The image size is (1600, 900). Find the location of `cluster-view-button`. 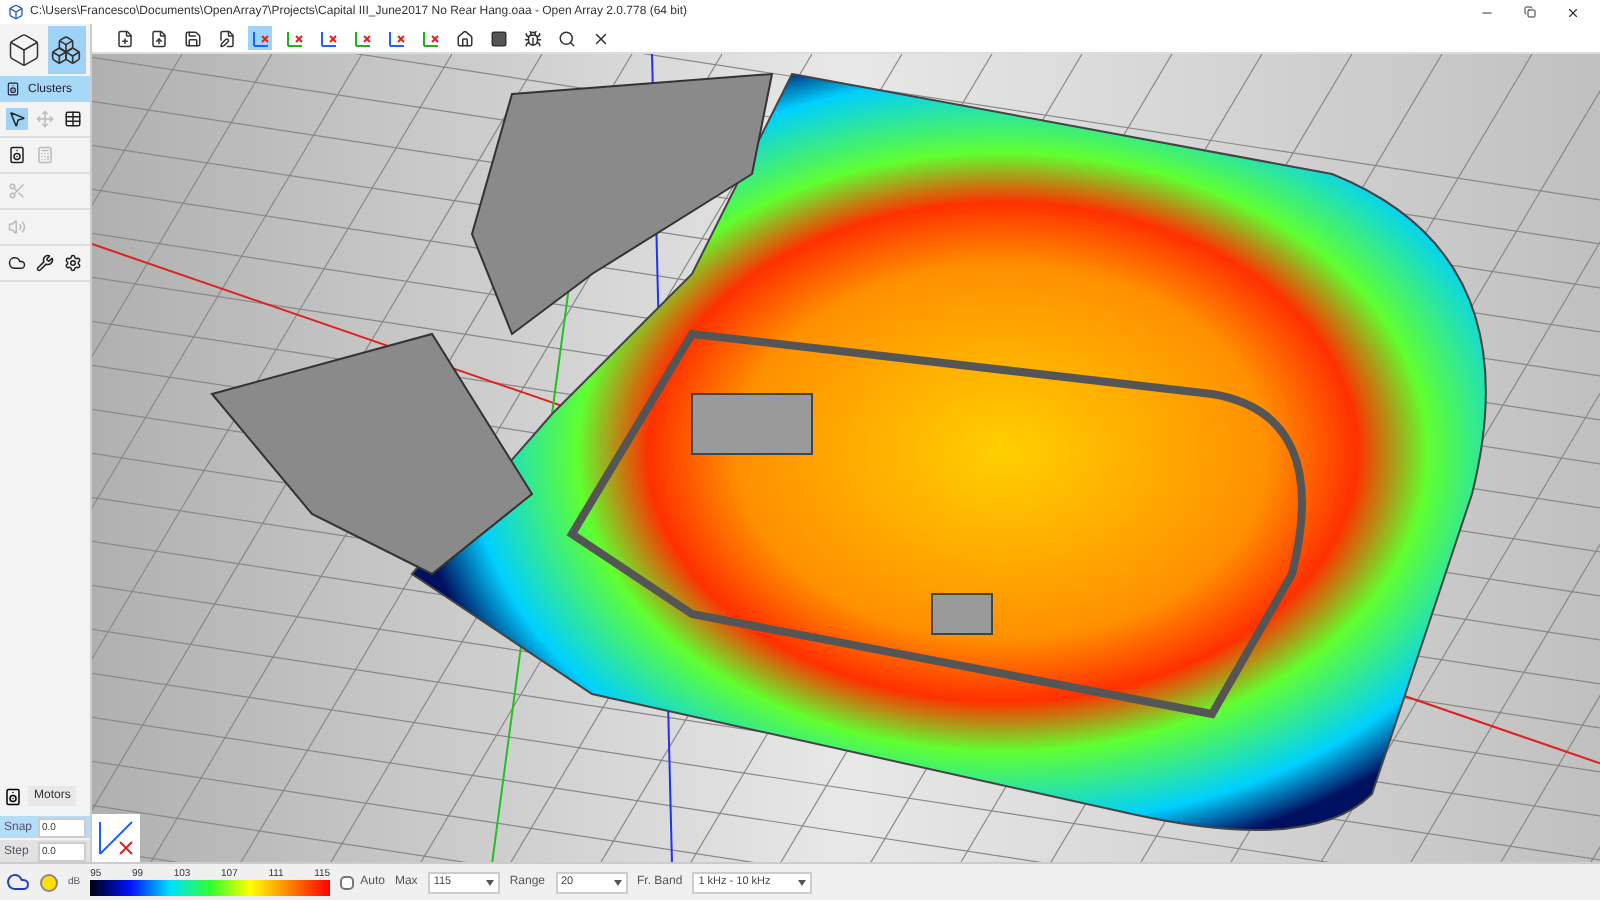

cluster-view-button is located at coordinates (66, 50).